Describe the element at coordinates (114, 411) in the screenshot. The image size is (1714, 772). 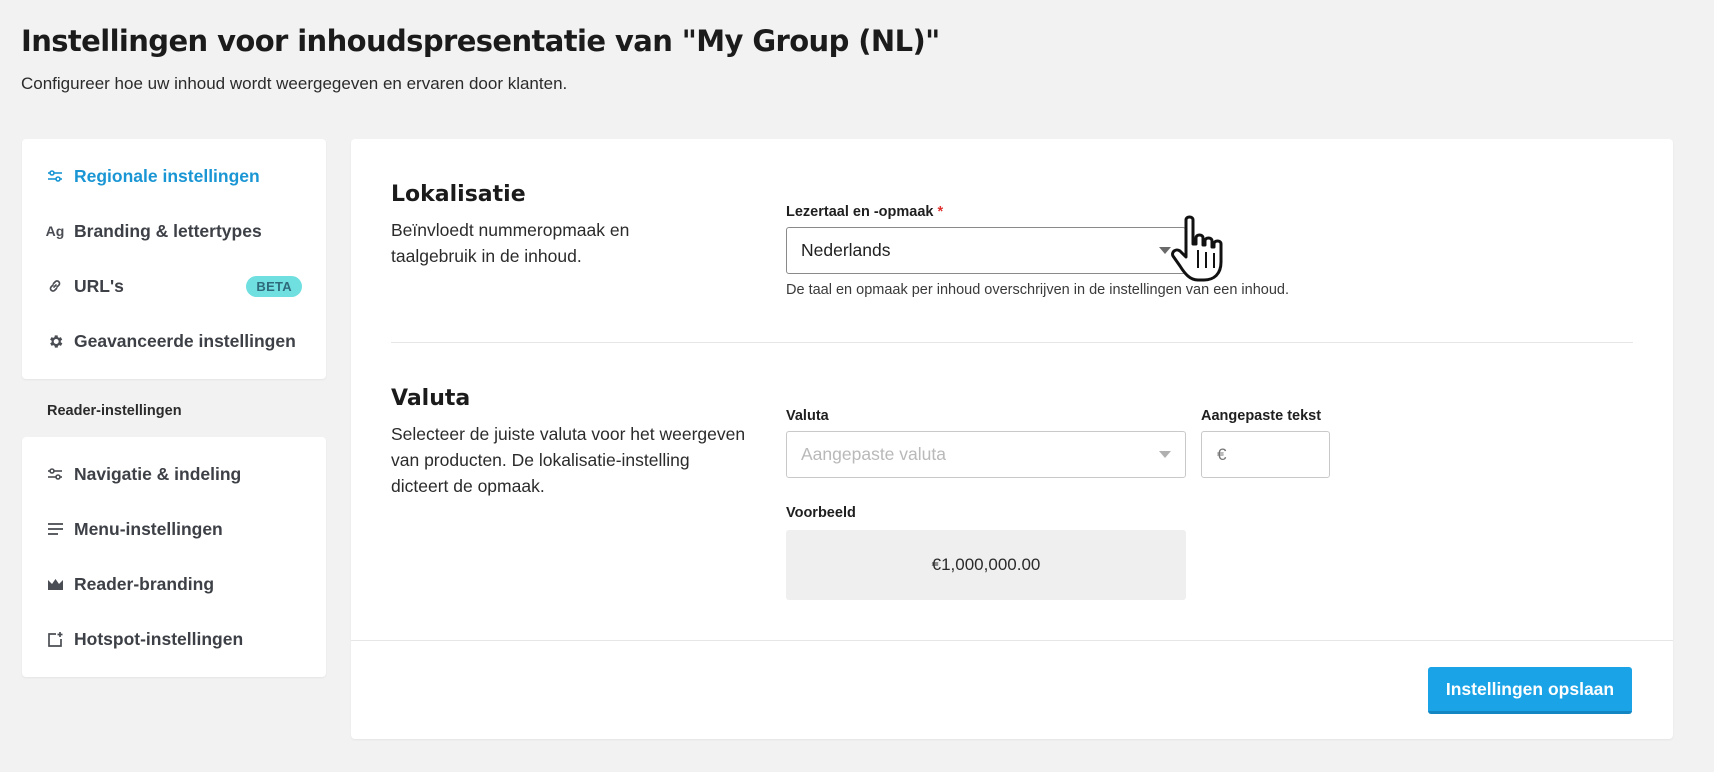
I see `sidebar-section-label: Reader-instellingen` at that location.